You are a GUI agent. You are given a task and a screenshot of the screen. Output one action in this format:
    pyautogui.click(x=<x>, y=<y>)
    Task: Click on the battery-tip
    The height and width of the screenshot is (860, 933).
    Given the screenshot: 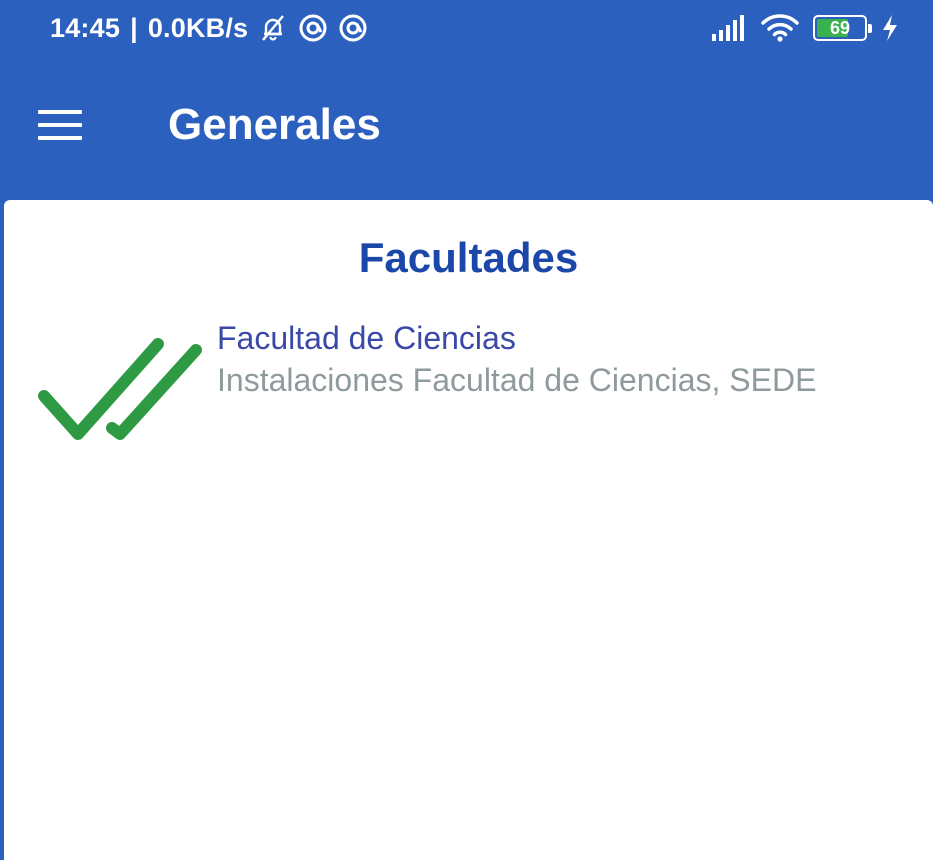 What is the action you would take?
    pyautogui.click(x=870, y=28)
    